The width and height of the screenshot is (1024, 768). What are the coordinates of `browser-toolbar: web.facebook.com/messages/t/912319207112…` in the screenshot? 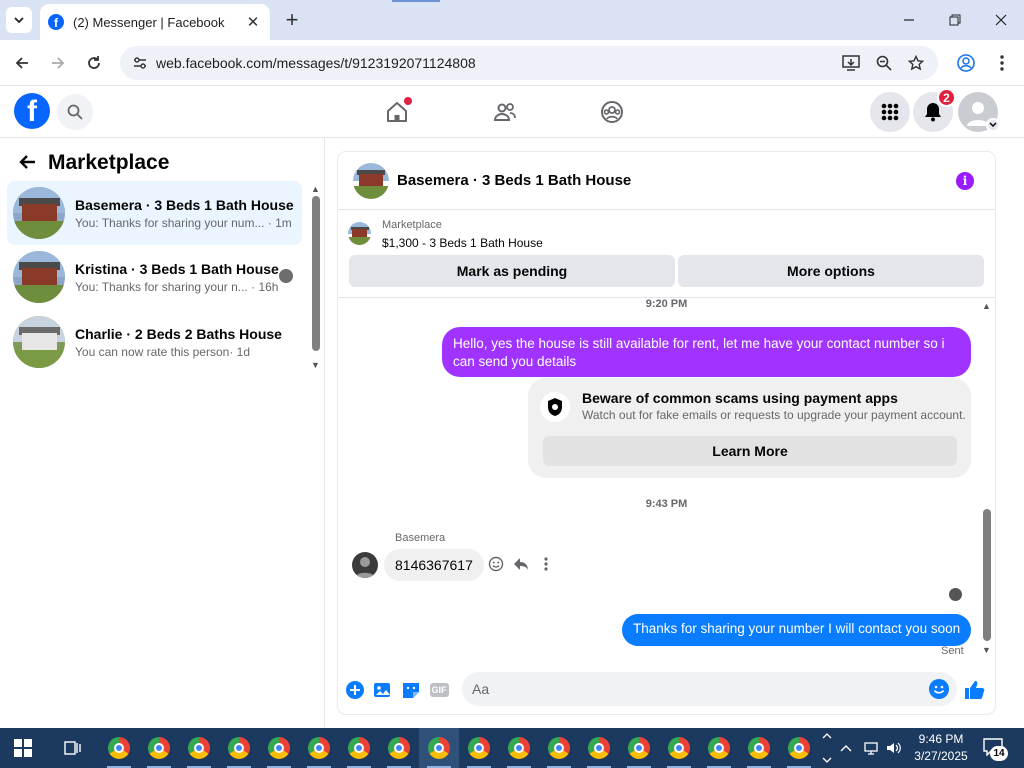 It's located at (512, 63).